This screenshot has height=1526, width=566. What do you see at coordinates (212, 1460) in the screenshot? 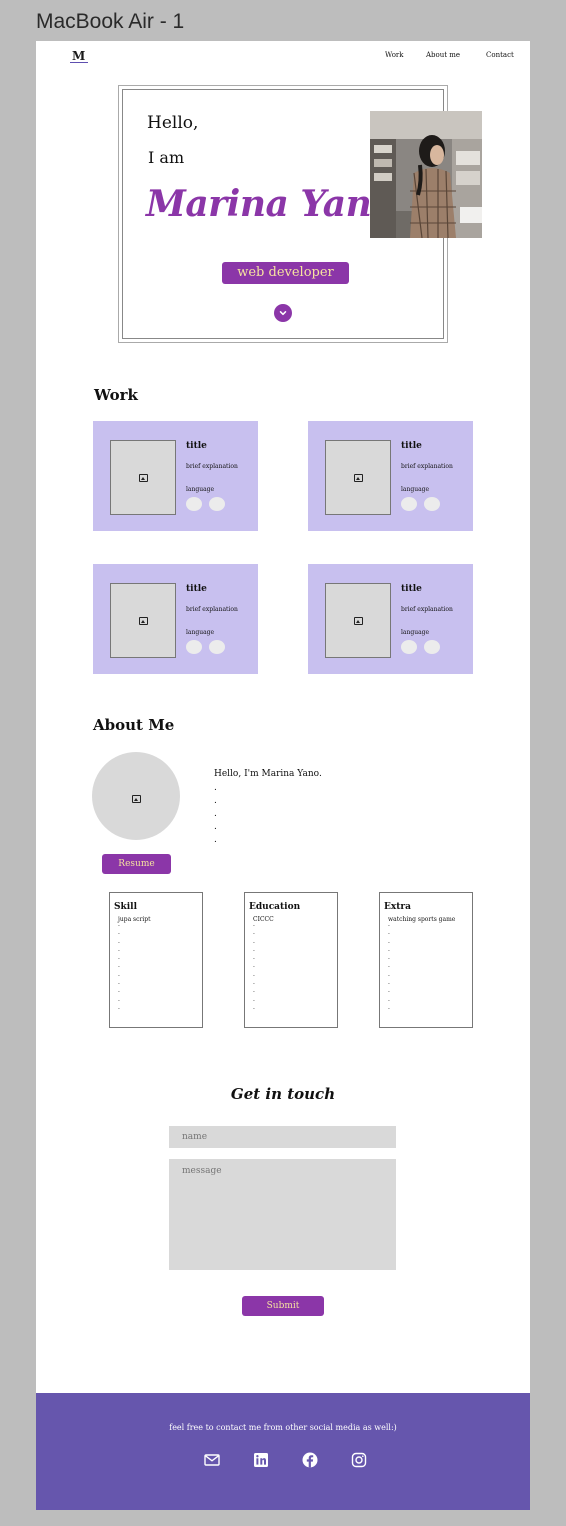
I see `mail-icon` at bounding box center [212, 1460].